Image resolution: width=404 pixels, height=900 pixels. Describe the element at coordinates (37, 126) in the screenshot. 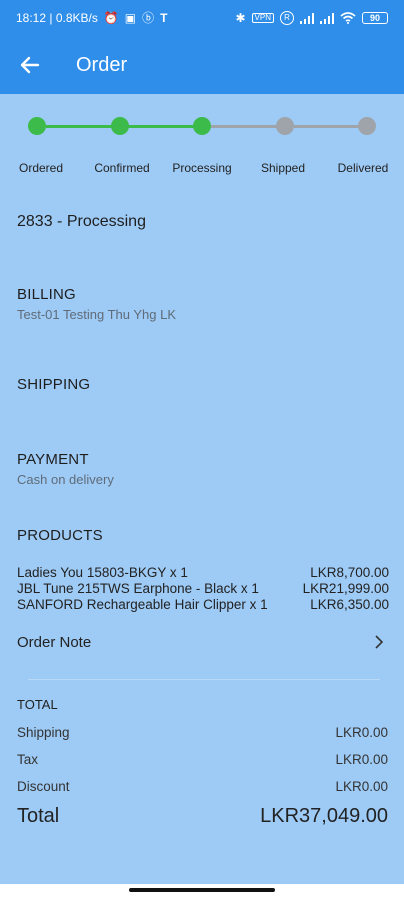

I see `step-dot-ordered` at that location.